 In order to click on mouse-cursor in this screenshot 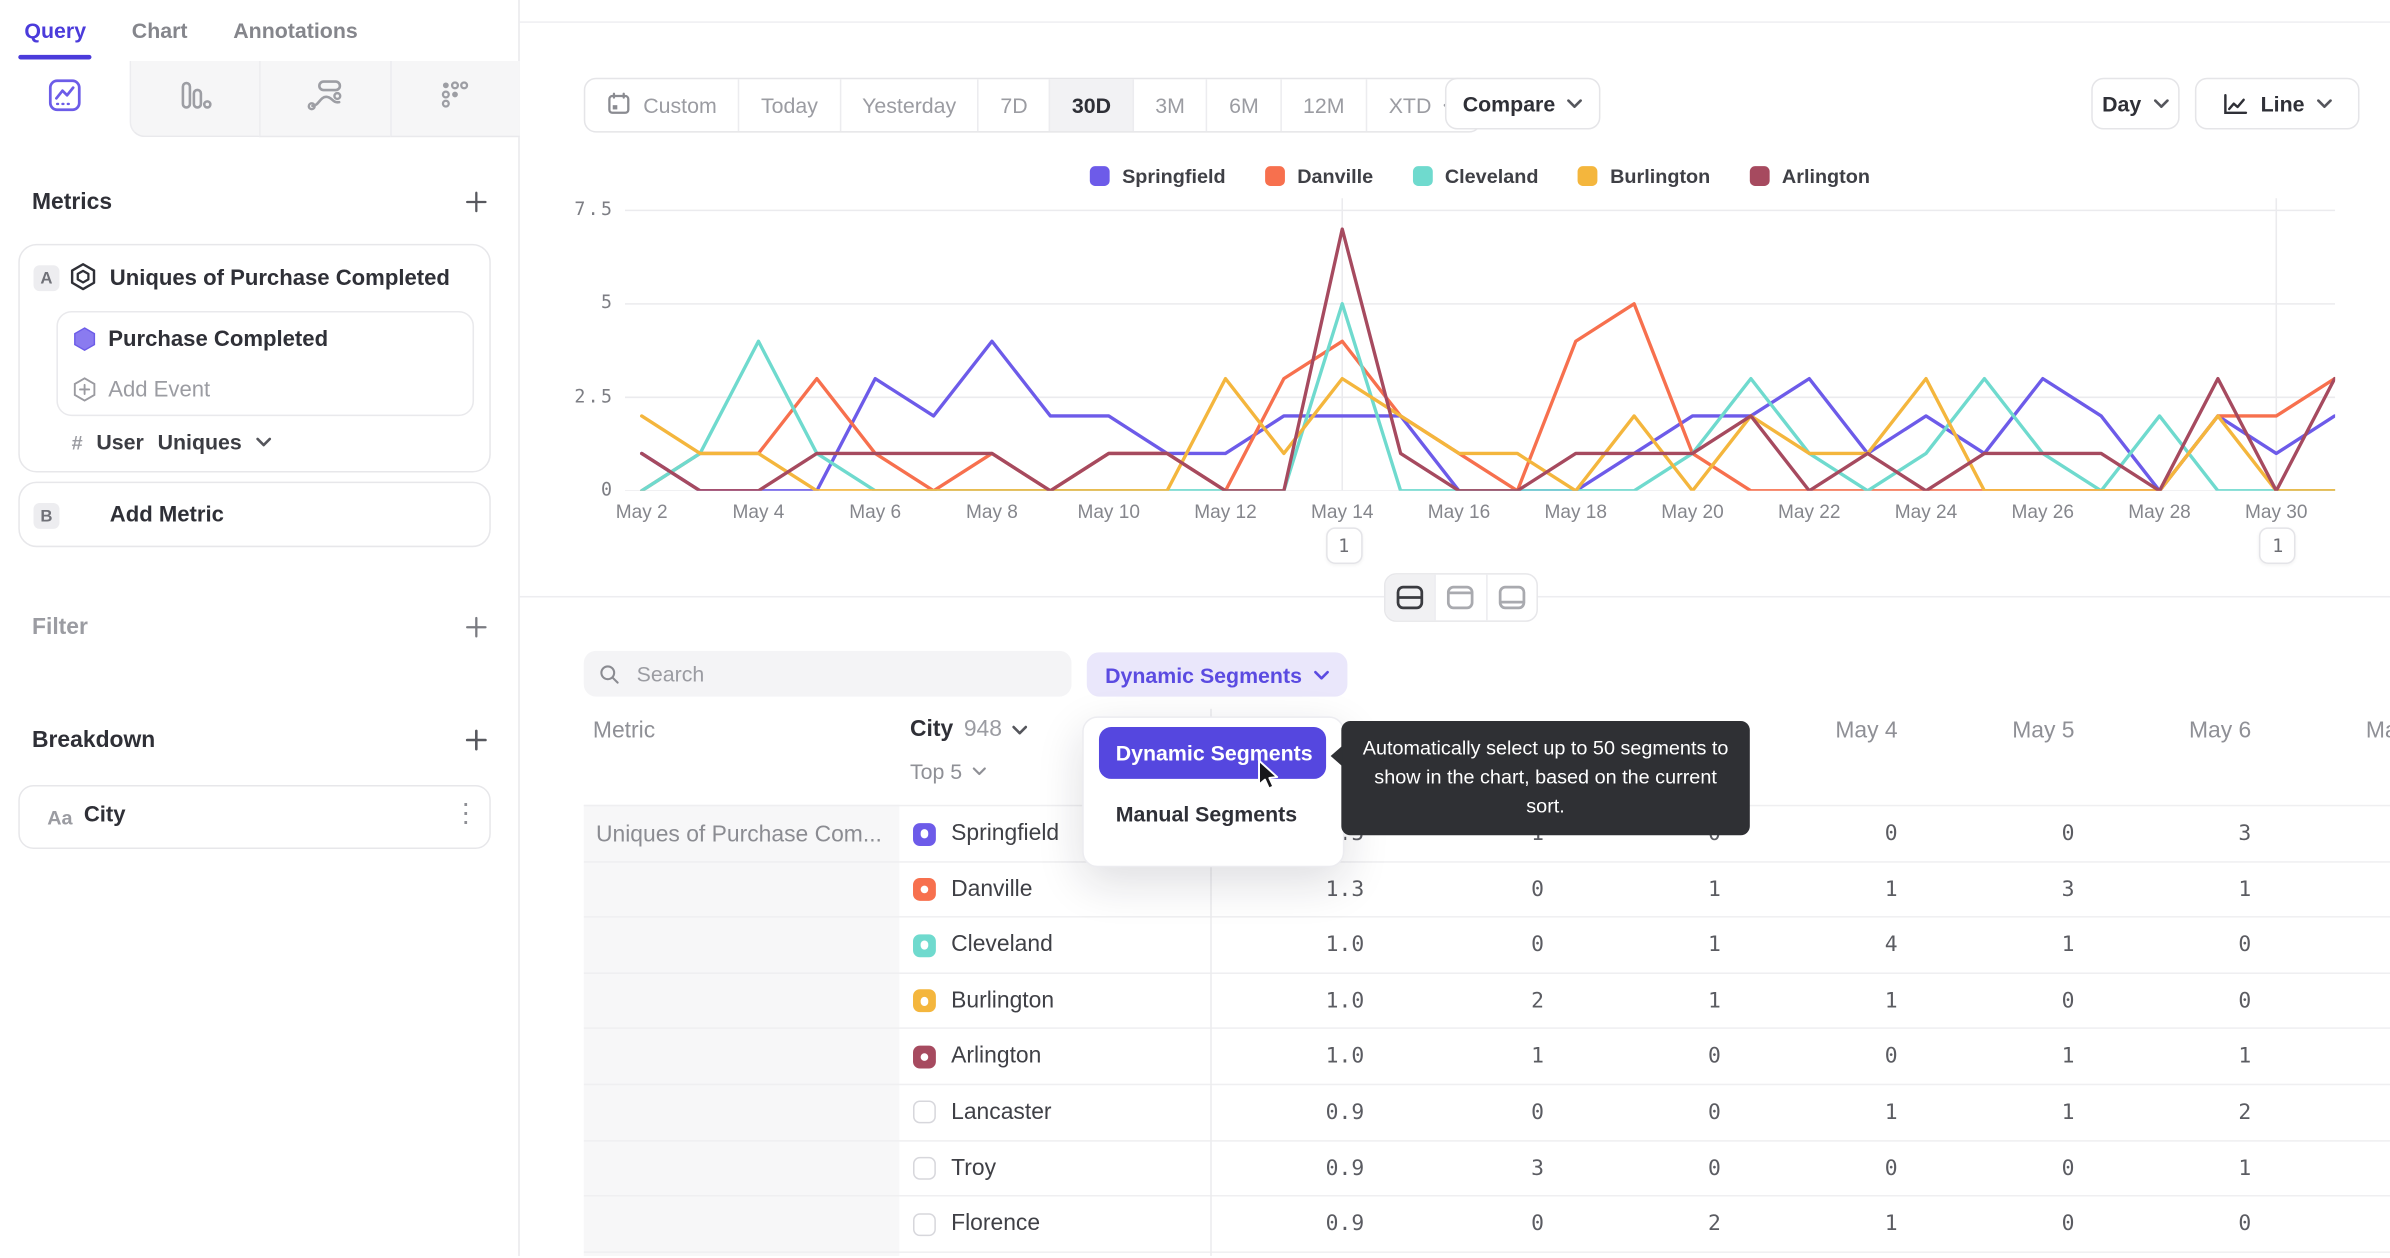, I will do `click(1268, 774)`.